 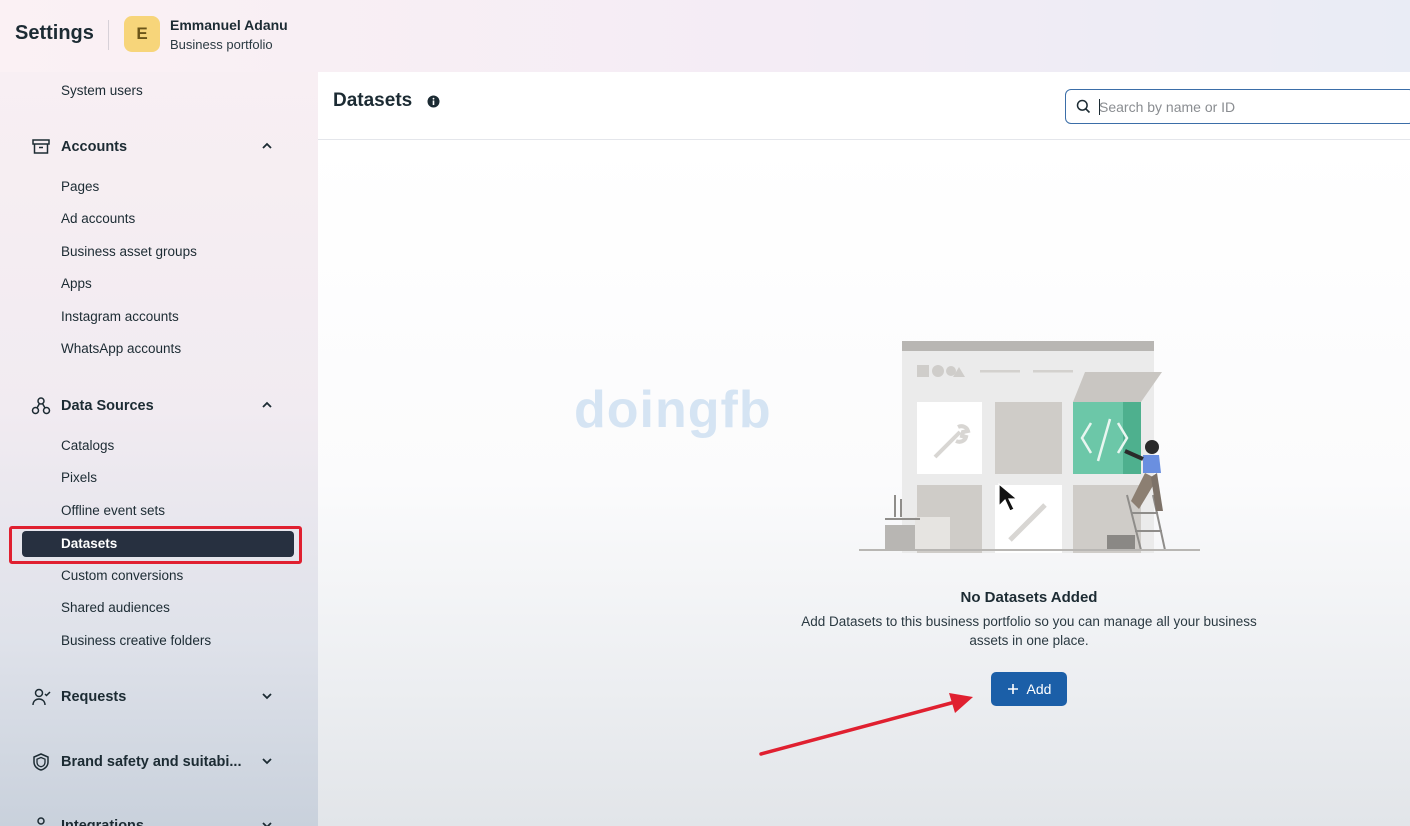 I want to click on sidebar-item-pages: Pages, so click(x=80, y=186).